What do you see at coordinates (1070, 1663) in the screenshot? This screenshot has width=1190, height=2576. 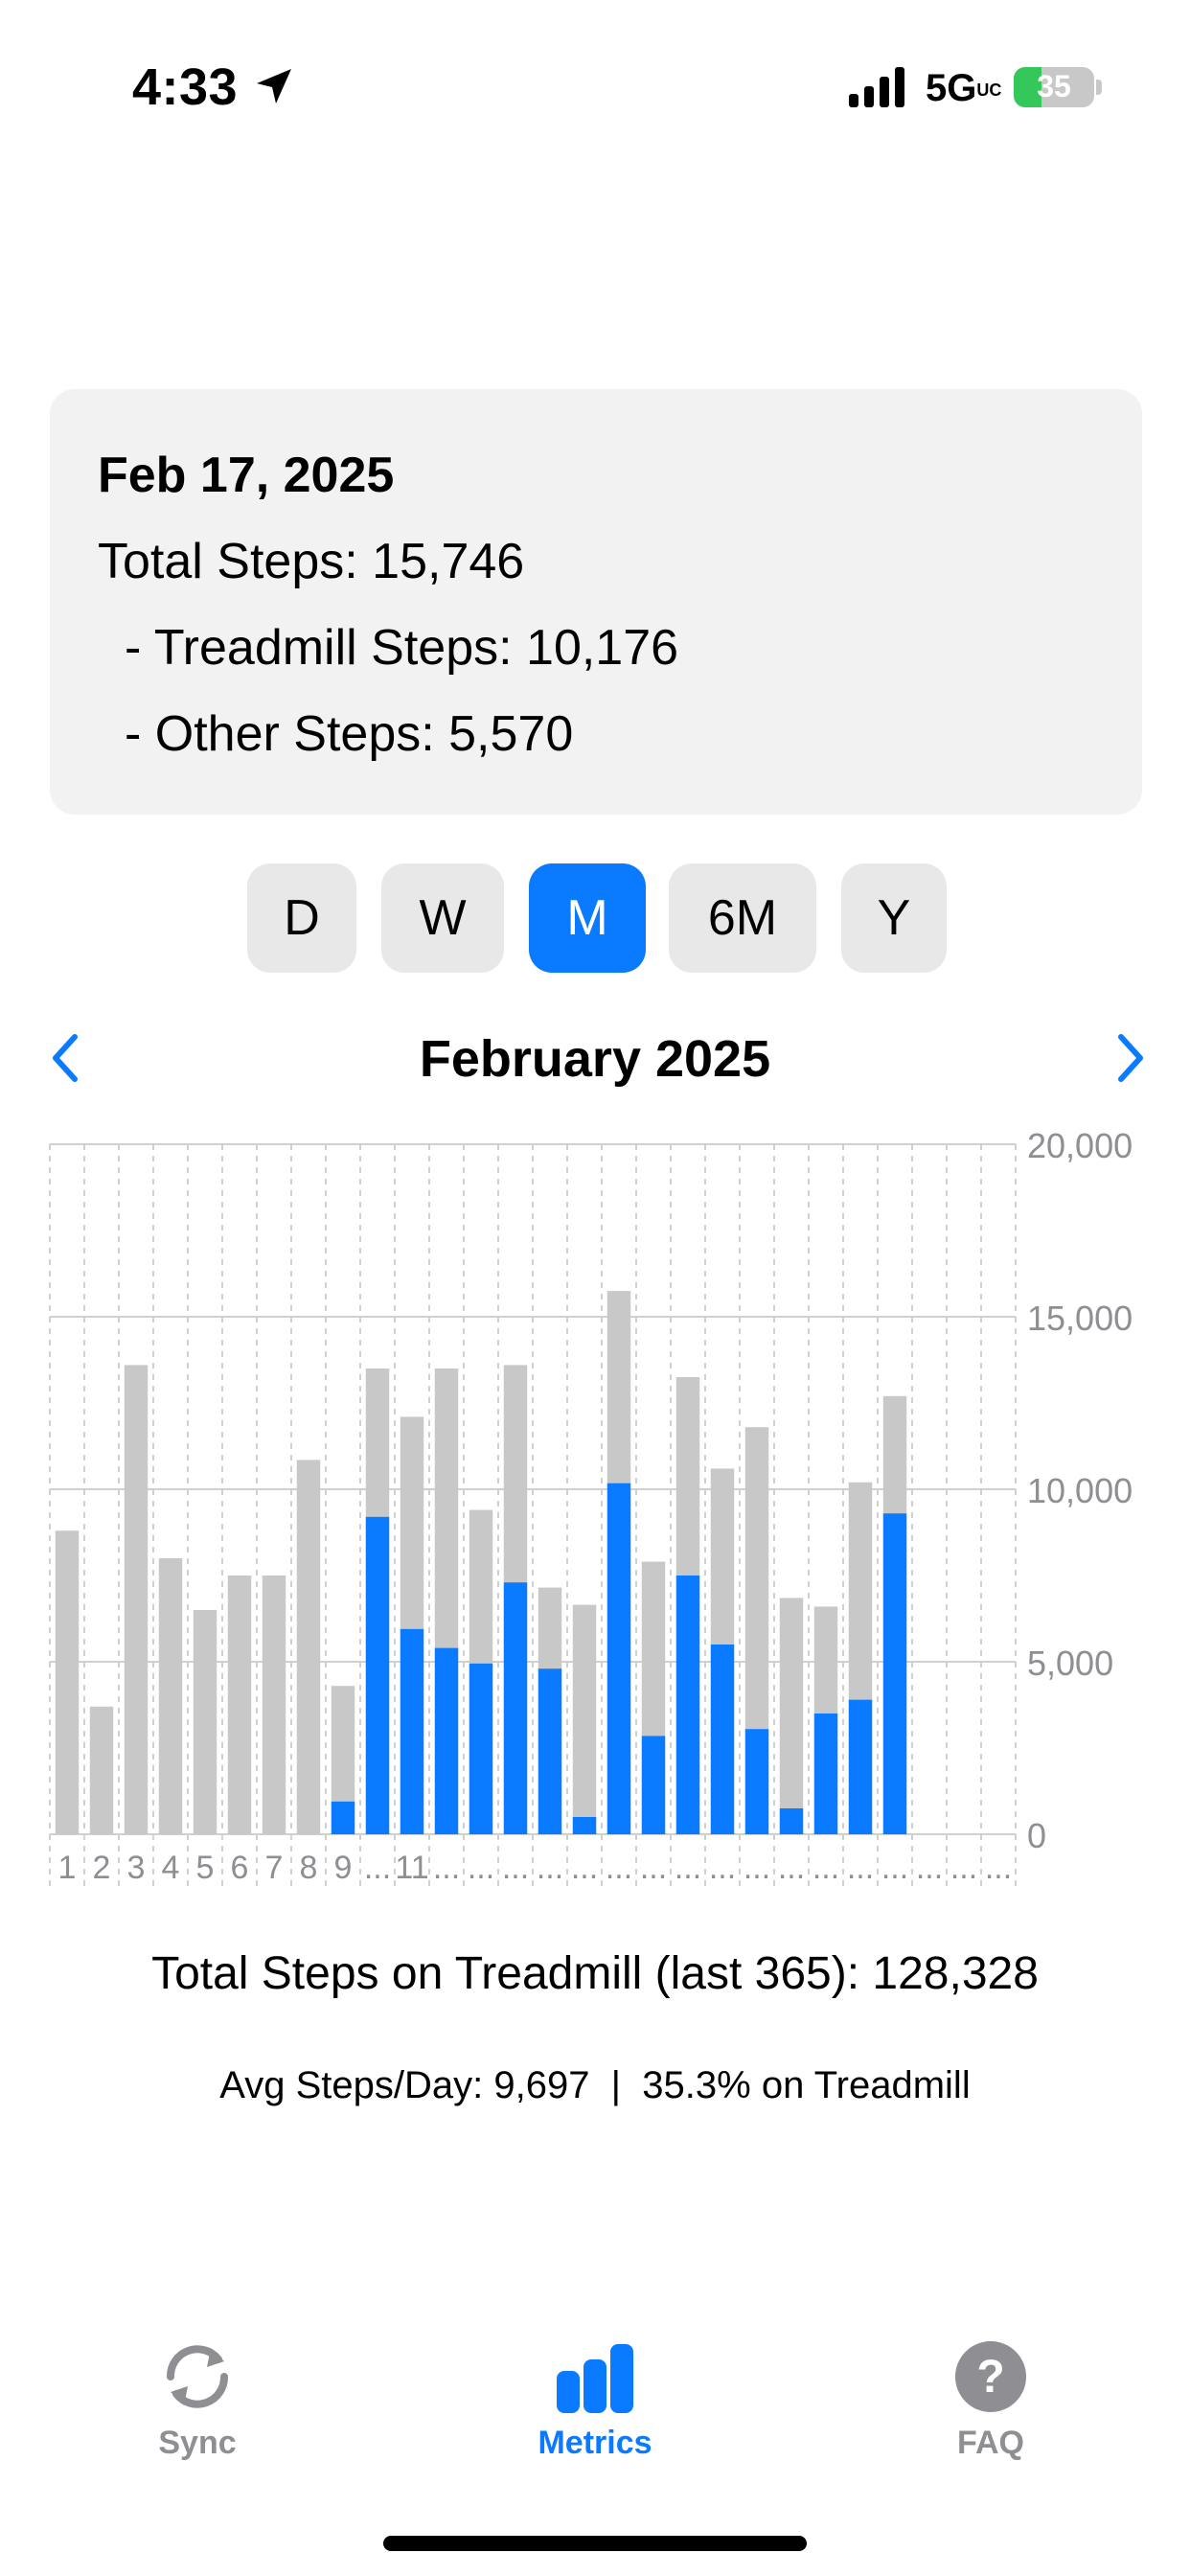 I see `y-tick-label: 5,000` at bounding box center [1070, 1663].